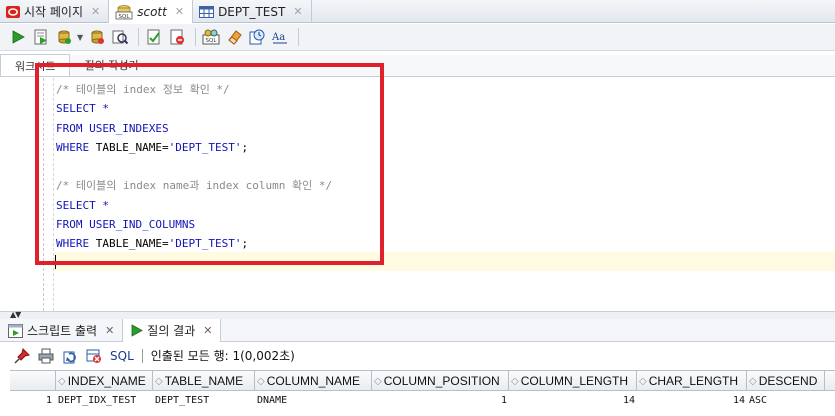  I want to click on tab-label: scott, so click(152, 11).